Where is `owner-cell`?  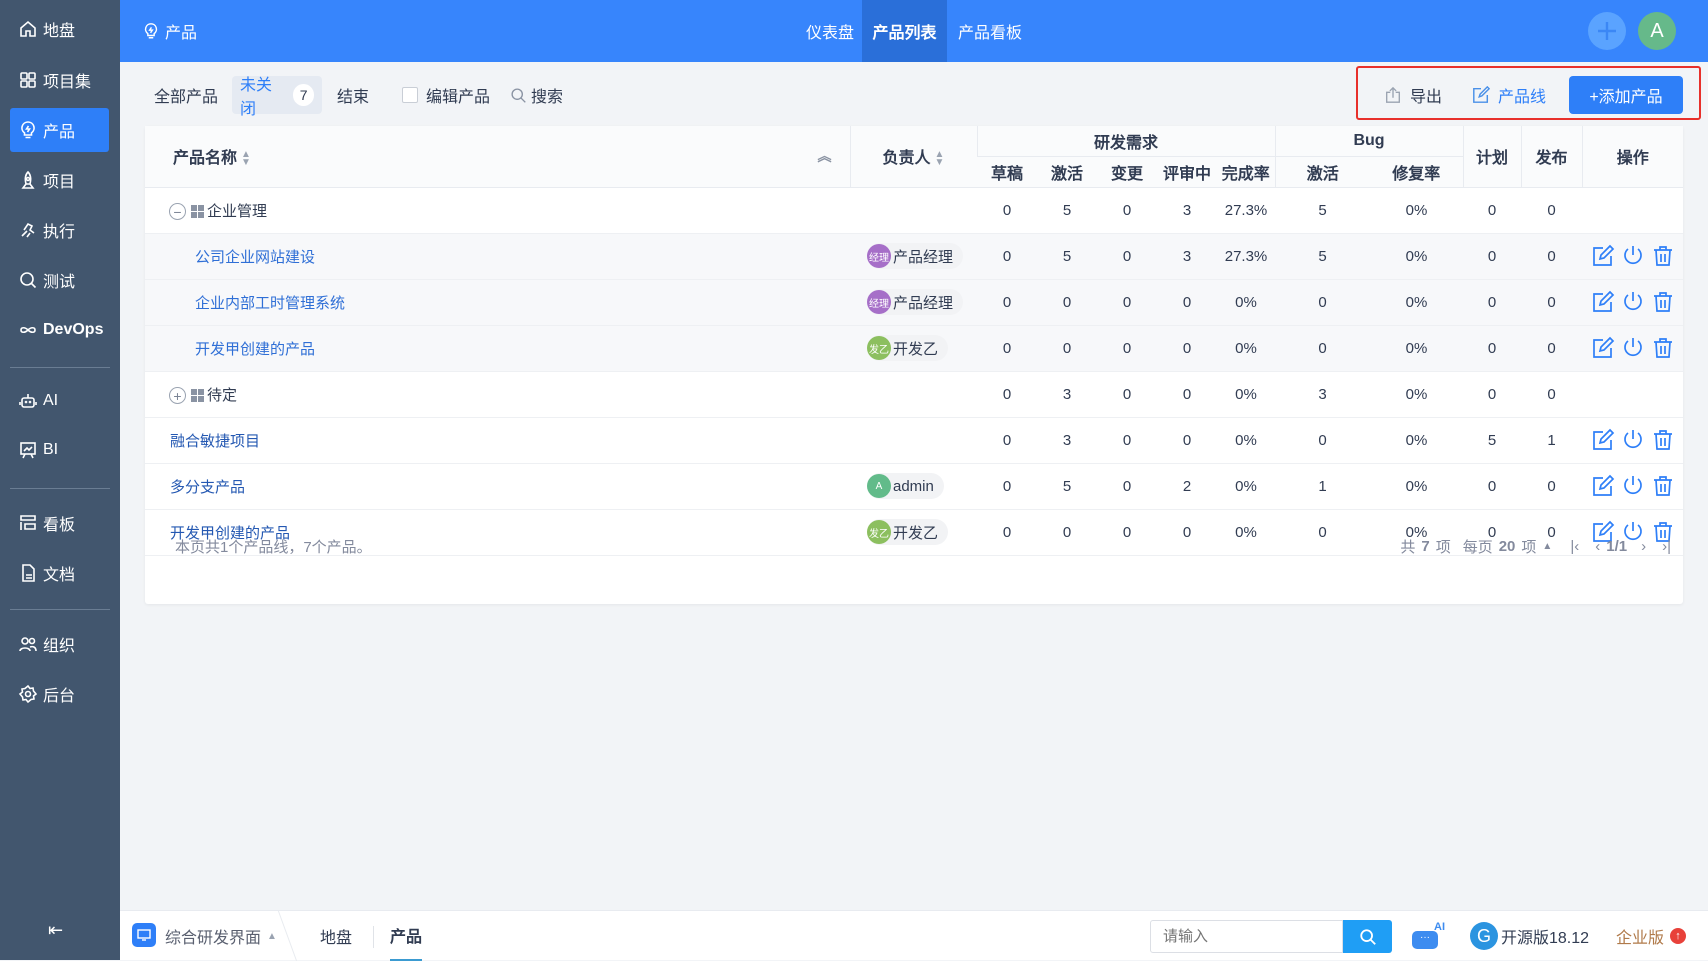 owner-cell is located at coordinates (913, 440).